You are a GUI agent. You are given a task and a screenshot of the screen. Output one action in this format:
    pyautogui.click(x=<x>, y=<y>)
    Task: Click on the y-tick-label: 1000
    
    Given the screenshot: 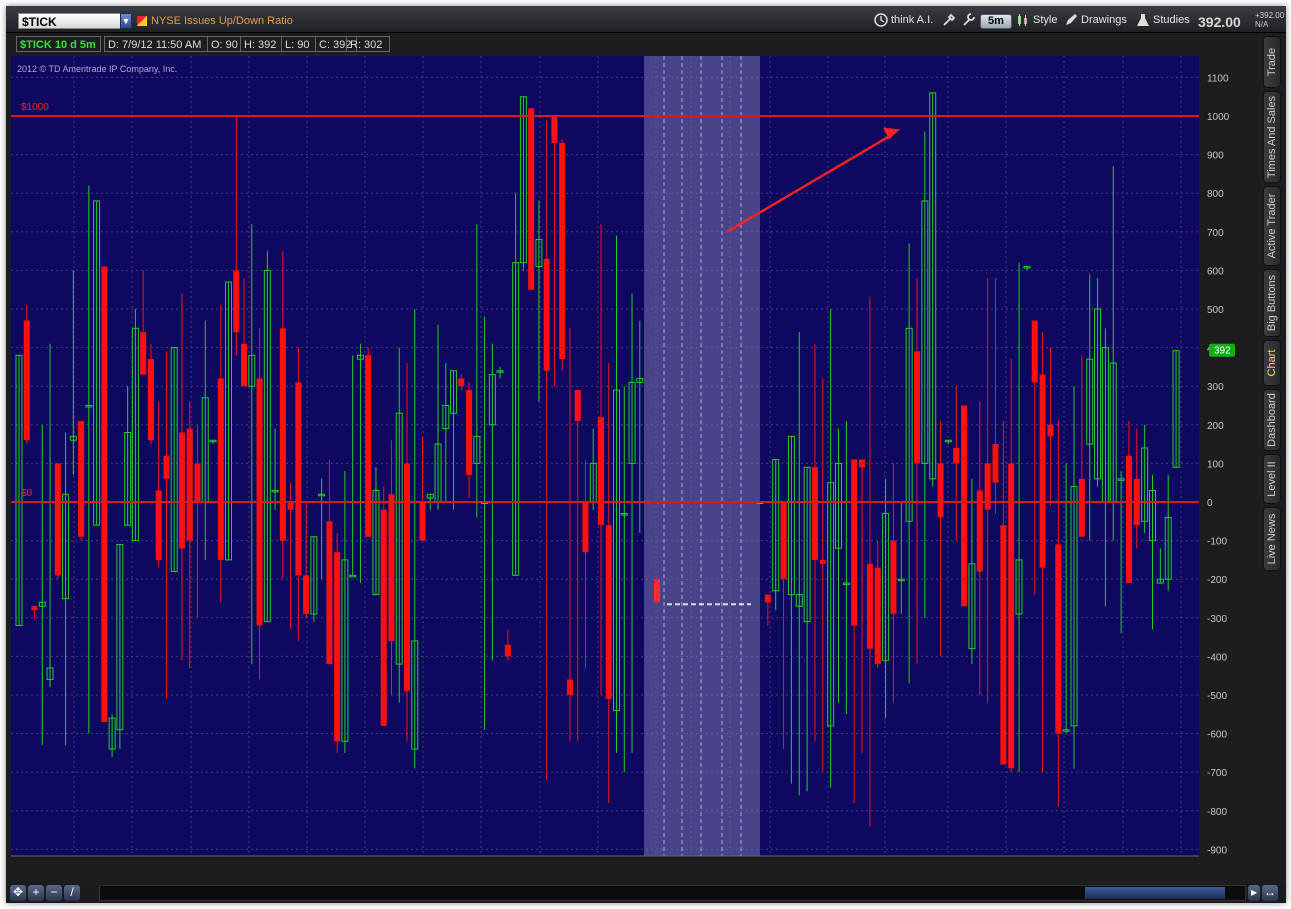 What is the action you would take?
    pyautogui.click(x=1218, y=117)
    